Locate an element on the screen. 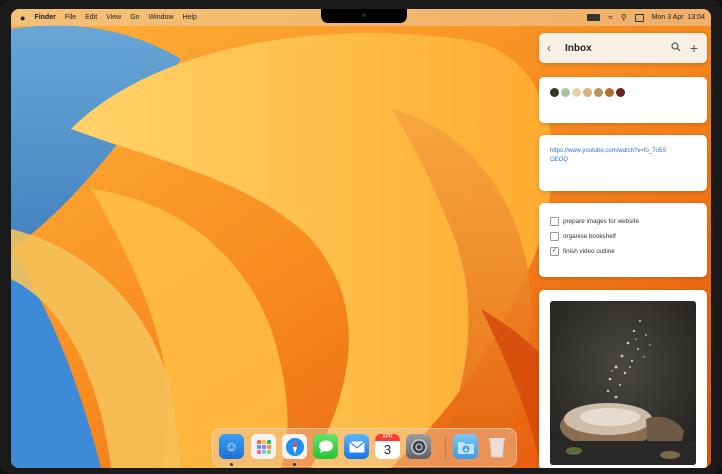  todo-label: prepare images for website is located at coordinates (601, 221).